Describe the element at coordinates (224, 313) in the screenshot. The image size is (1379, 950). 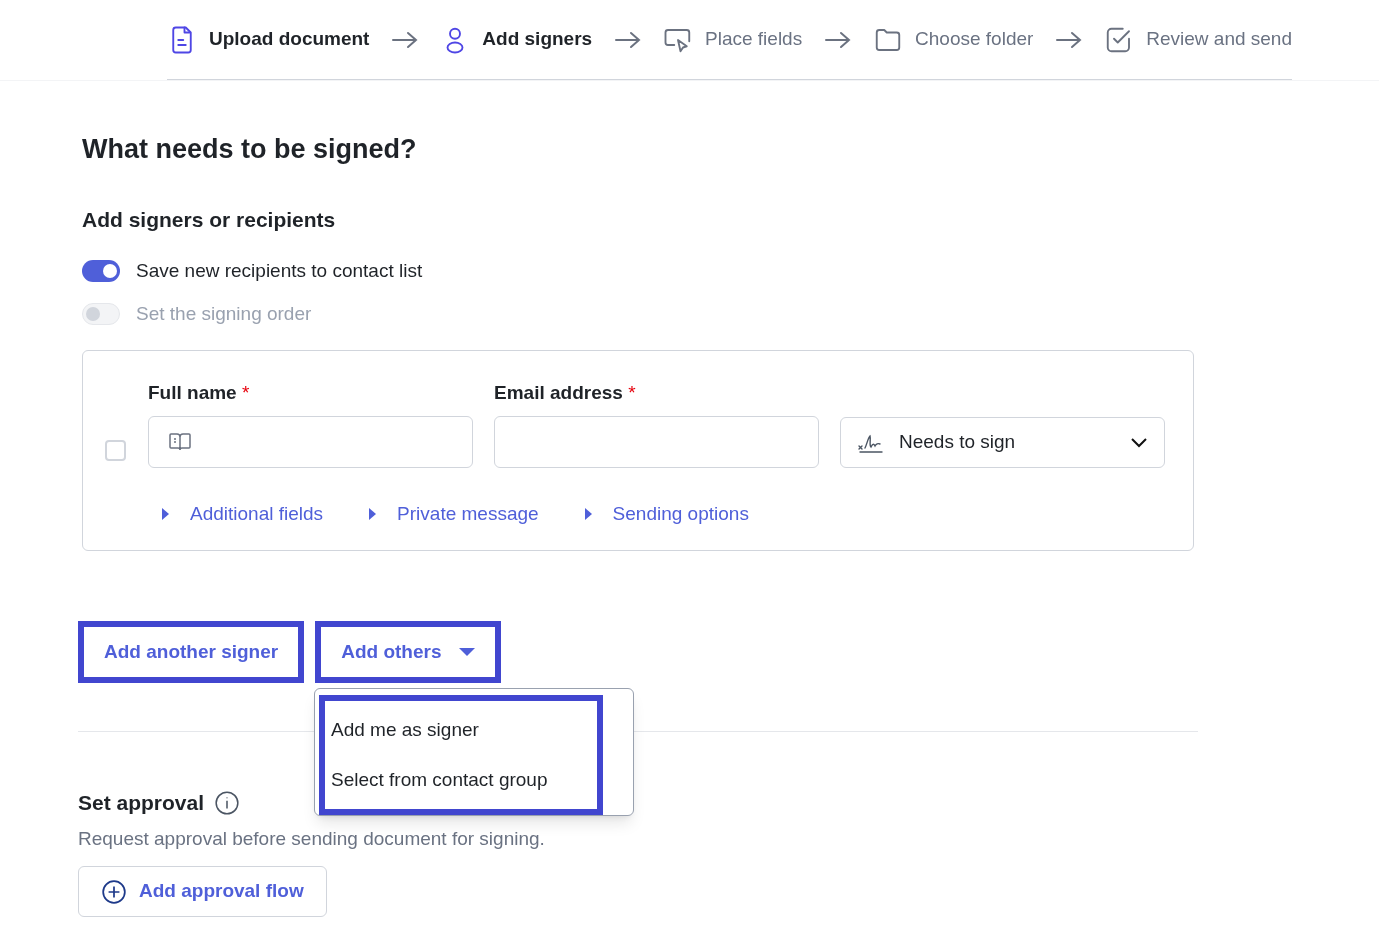
I see `toggle-label: Set the signing order` at that location.